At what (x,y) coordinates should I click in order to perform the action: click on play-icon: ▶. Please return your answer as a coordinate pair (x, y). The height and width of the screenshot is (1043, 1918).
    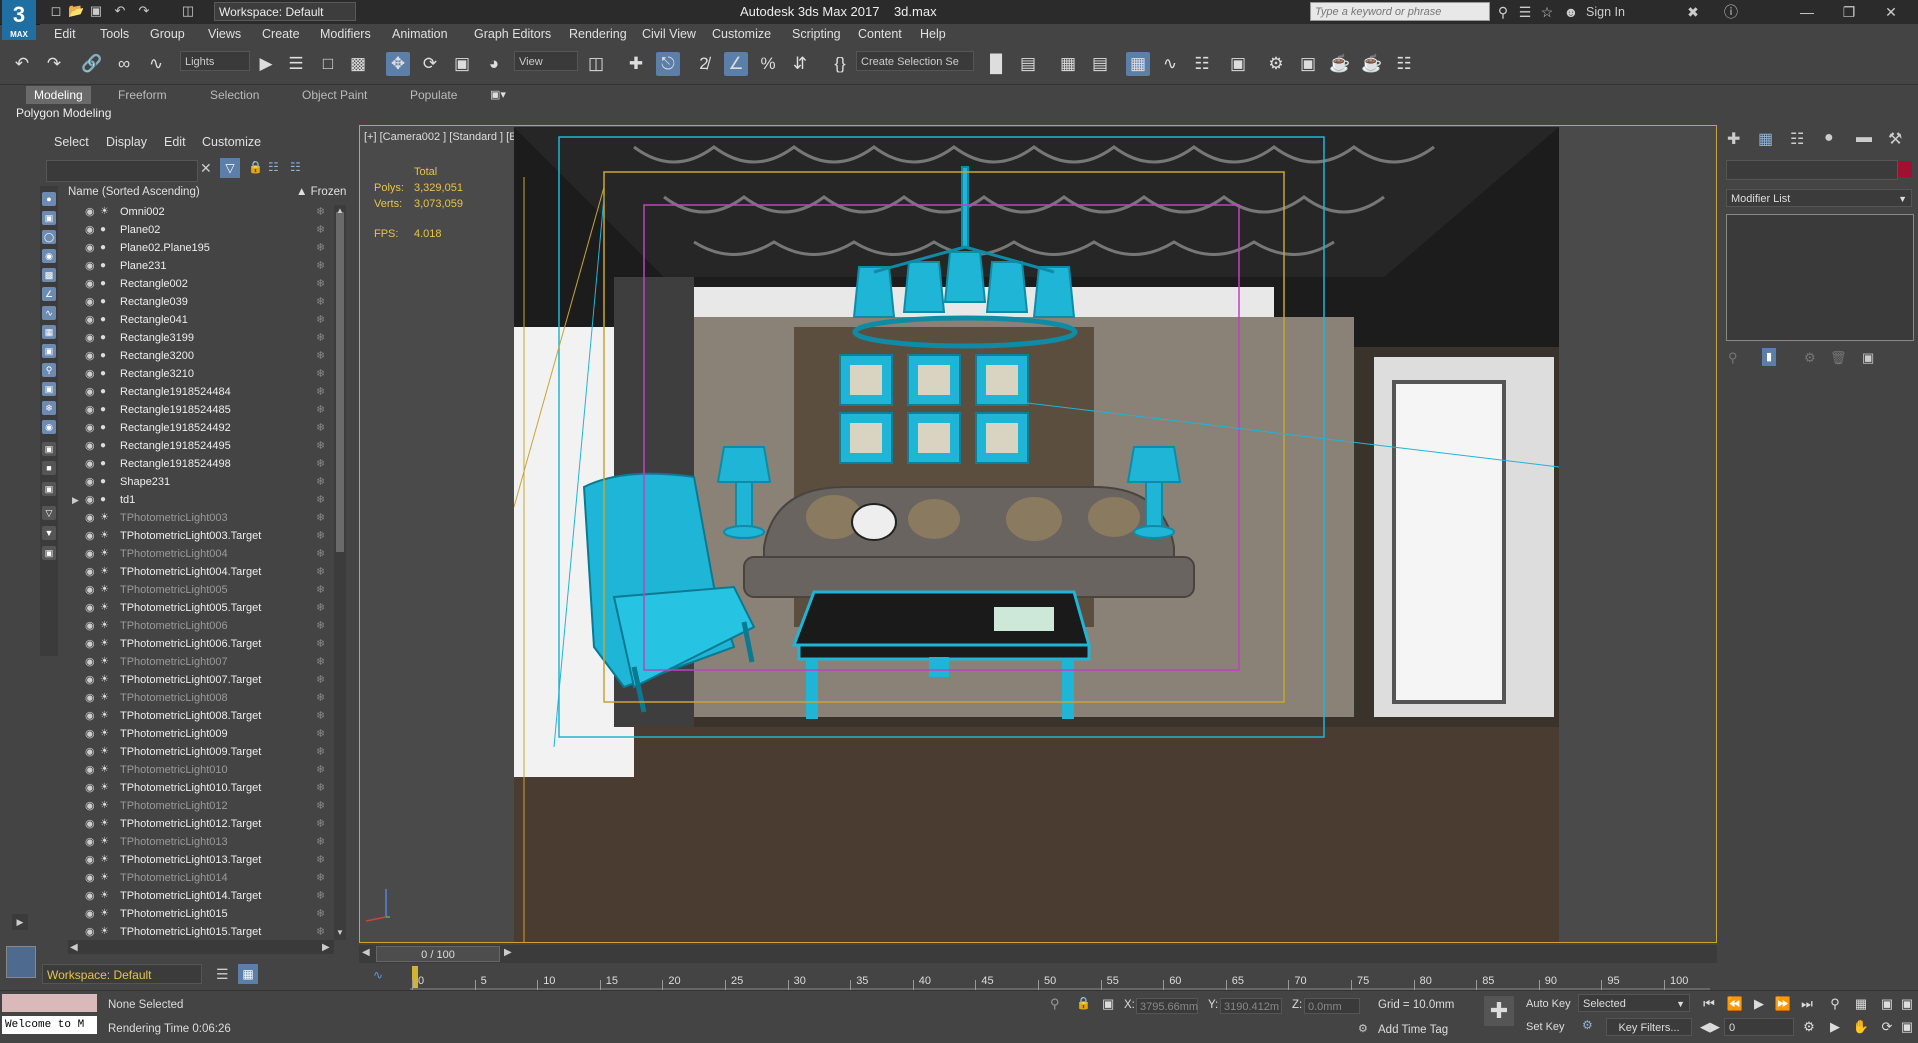
    Looking at the image, I should click on (1759, 1004).